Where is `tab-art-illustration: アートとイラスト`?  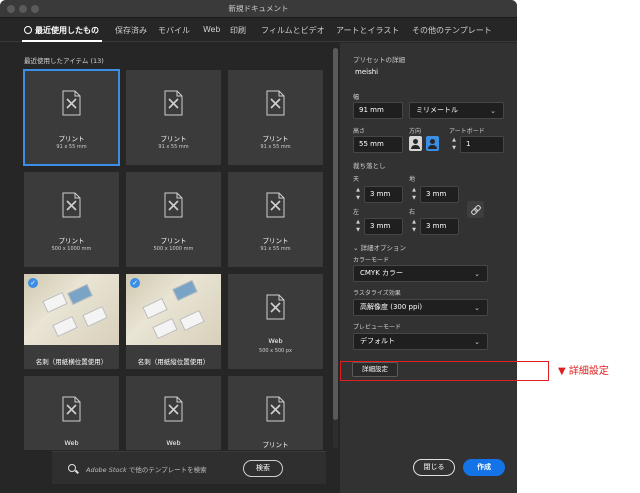 tab-art-illustration: アートとイラスト is located at coordinates (367, 30).